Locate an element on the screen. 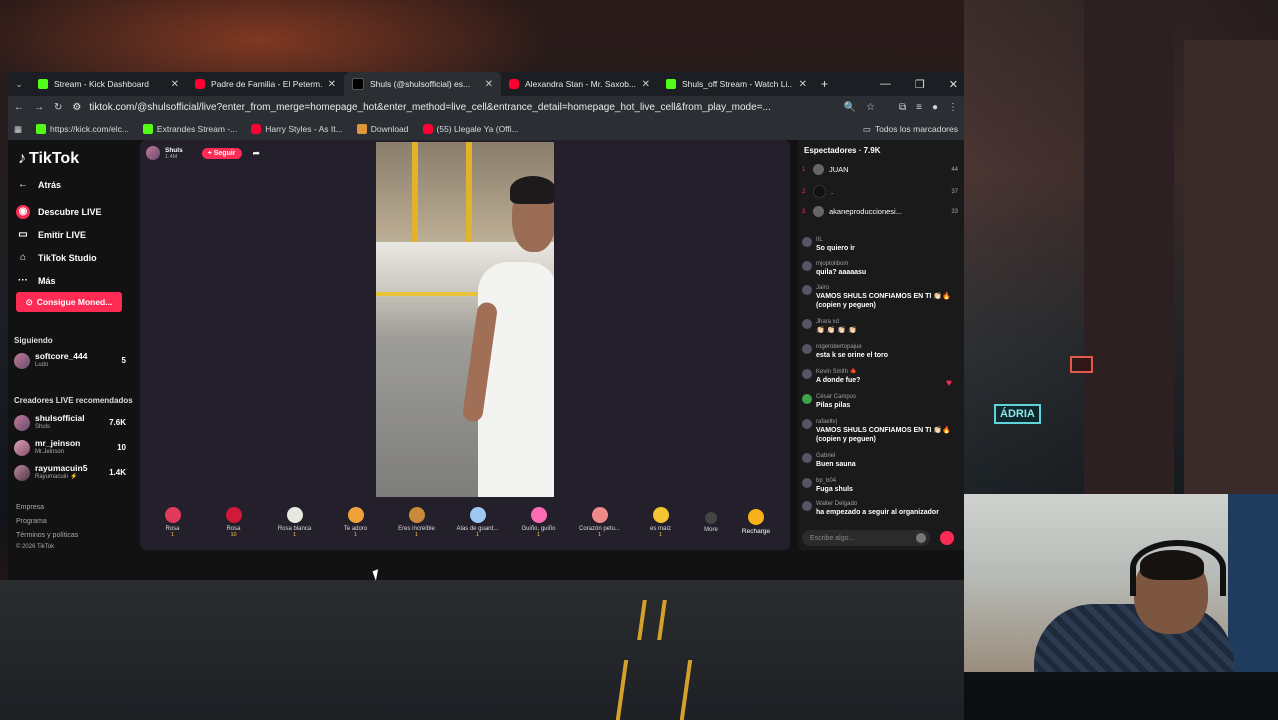 This screenshot has width=1278, height=720. gift-item: Eres increíble 1 is located at coordinates (416, 522).